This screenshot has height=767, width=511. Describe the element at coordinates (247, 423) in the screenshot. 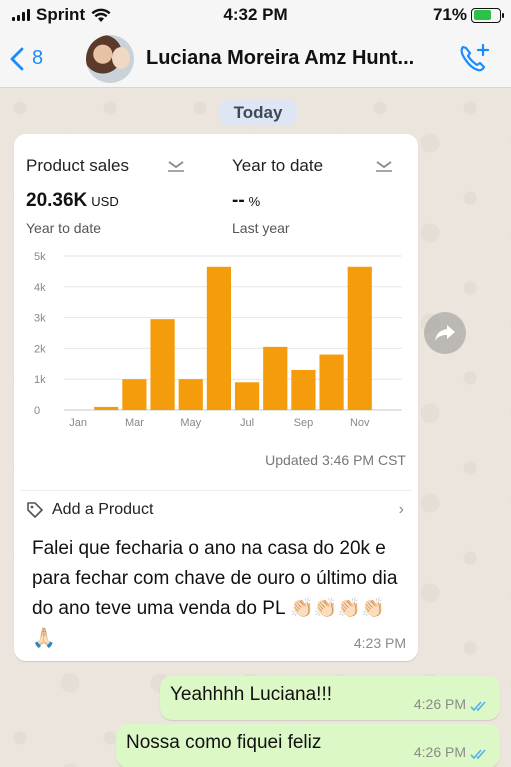

I see `x-tick-label: Jul` at that location.